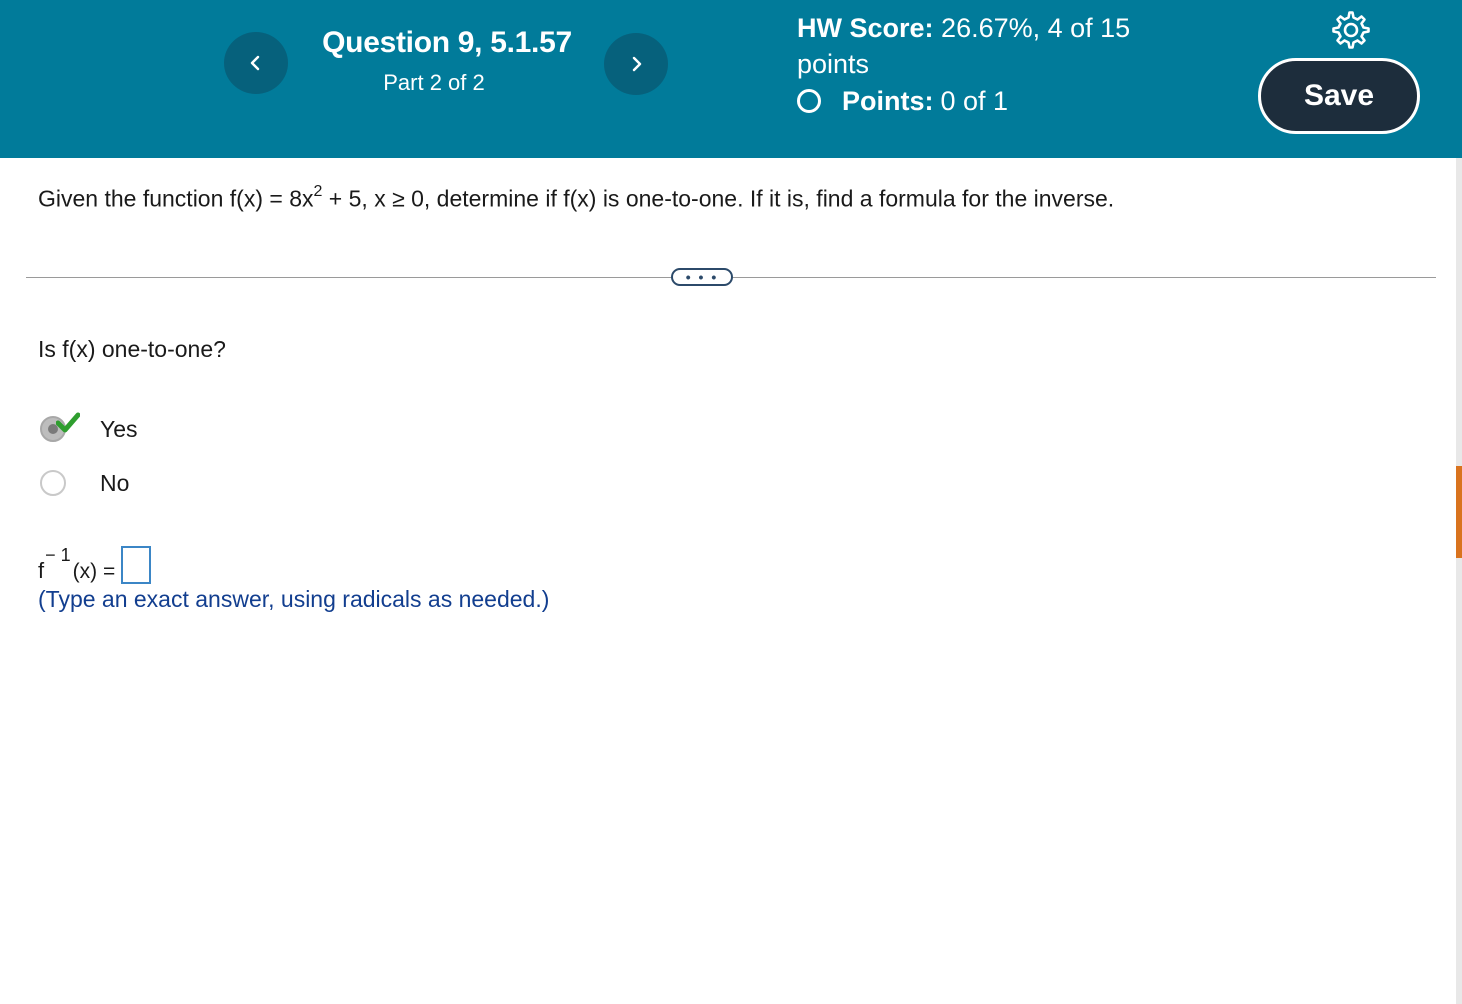 Image resolution: width=1462 pixels, height=1004 pixels. What do you see at coordinates (809, 101) in the screenshot?
I see `points-circle-icon` at bounding box center [809, 101].